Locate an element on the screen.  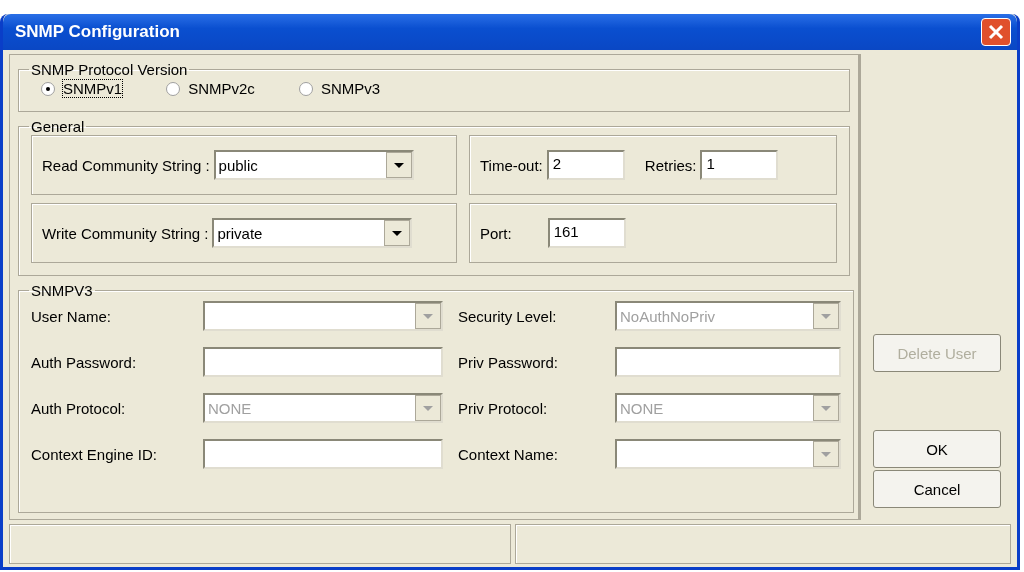
group-label: SNMP Protocol Version is located at coordinates (109, 69).